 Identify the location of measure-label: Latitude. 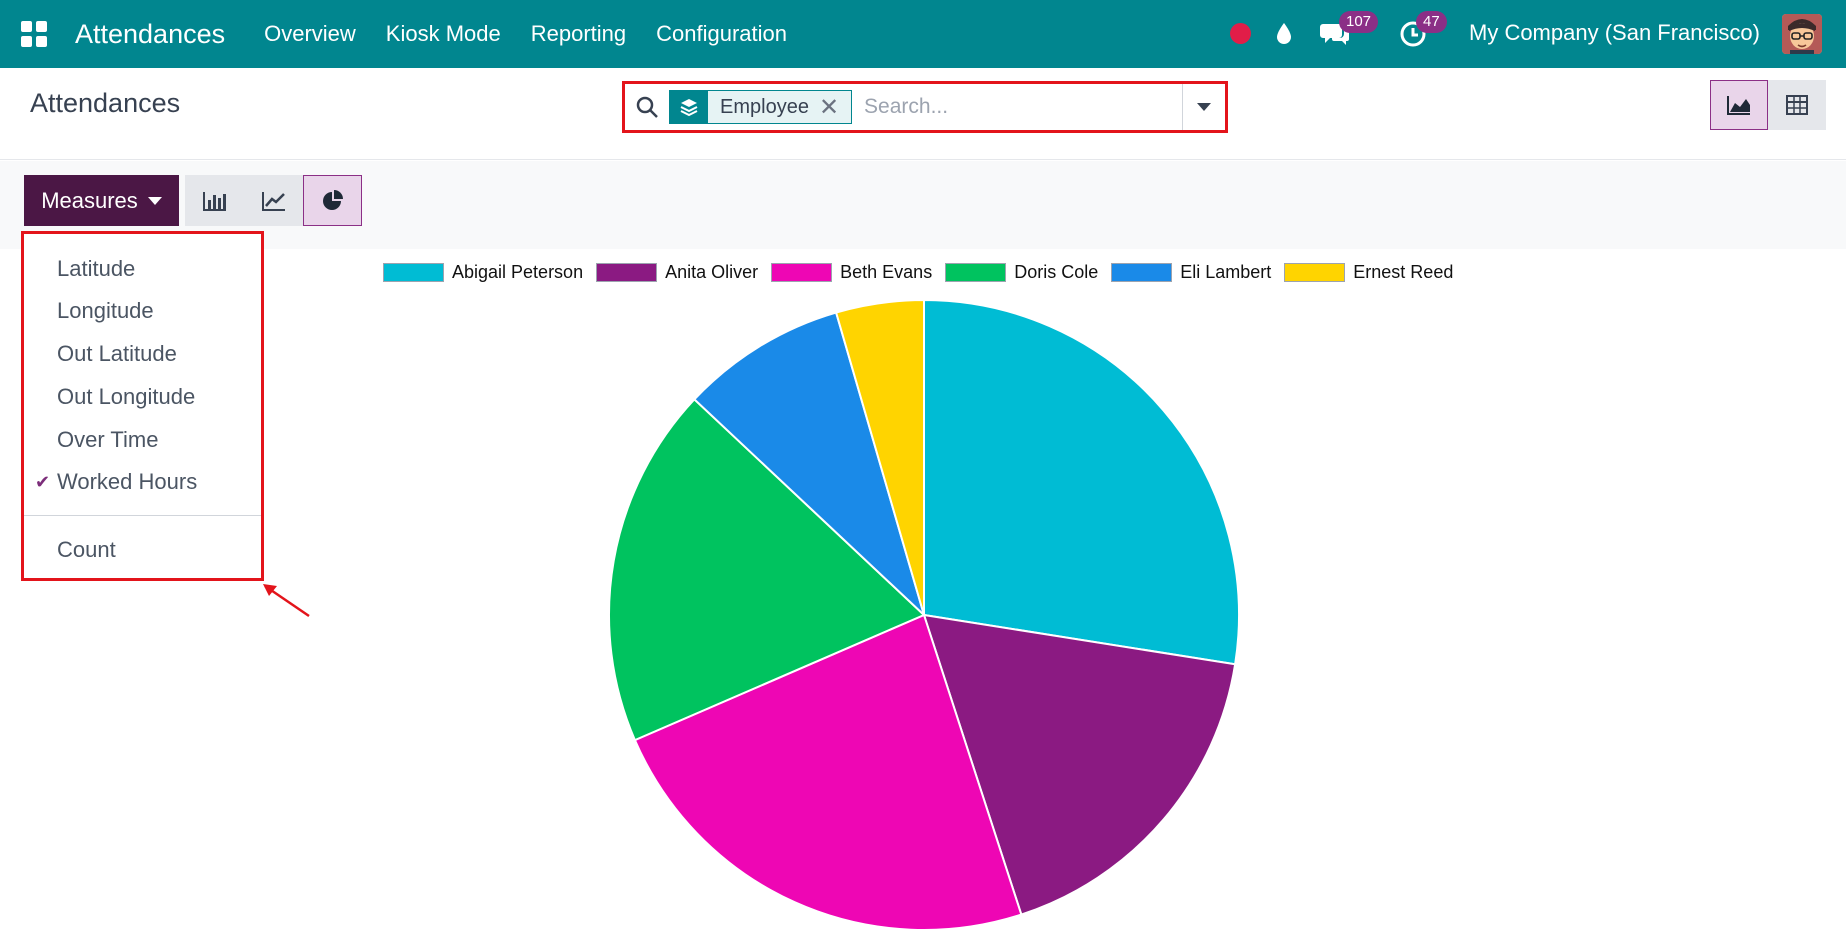
(96, 268).